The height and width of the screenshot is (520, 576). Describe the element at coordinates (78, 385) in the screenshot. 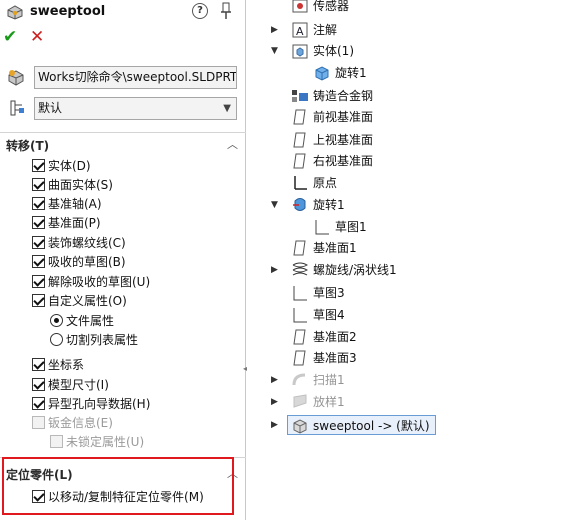

I see `option-label: 模型尺寸(I)` at that location.